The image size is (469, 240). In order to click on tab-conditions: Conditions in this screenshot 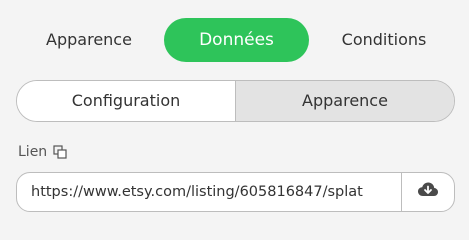, I will do `click(384, 40)`.